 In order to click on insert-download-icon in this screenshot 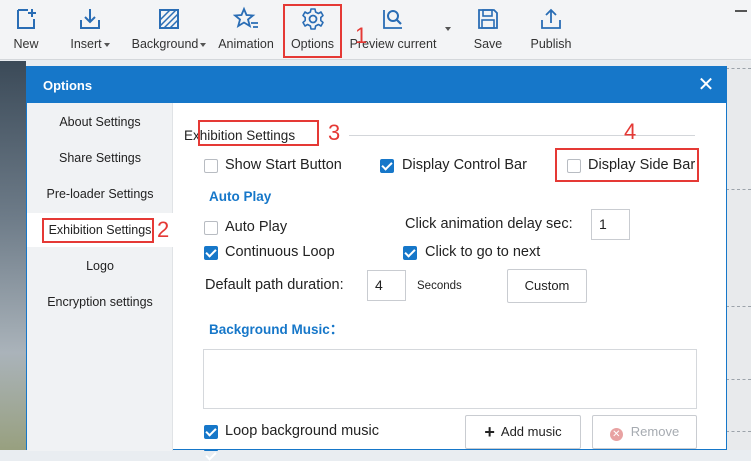, I will do `click(90, 19)`.